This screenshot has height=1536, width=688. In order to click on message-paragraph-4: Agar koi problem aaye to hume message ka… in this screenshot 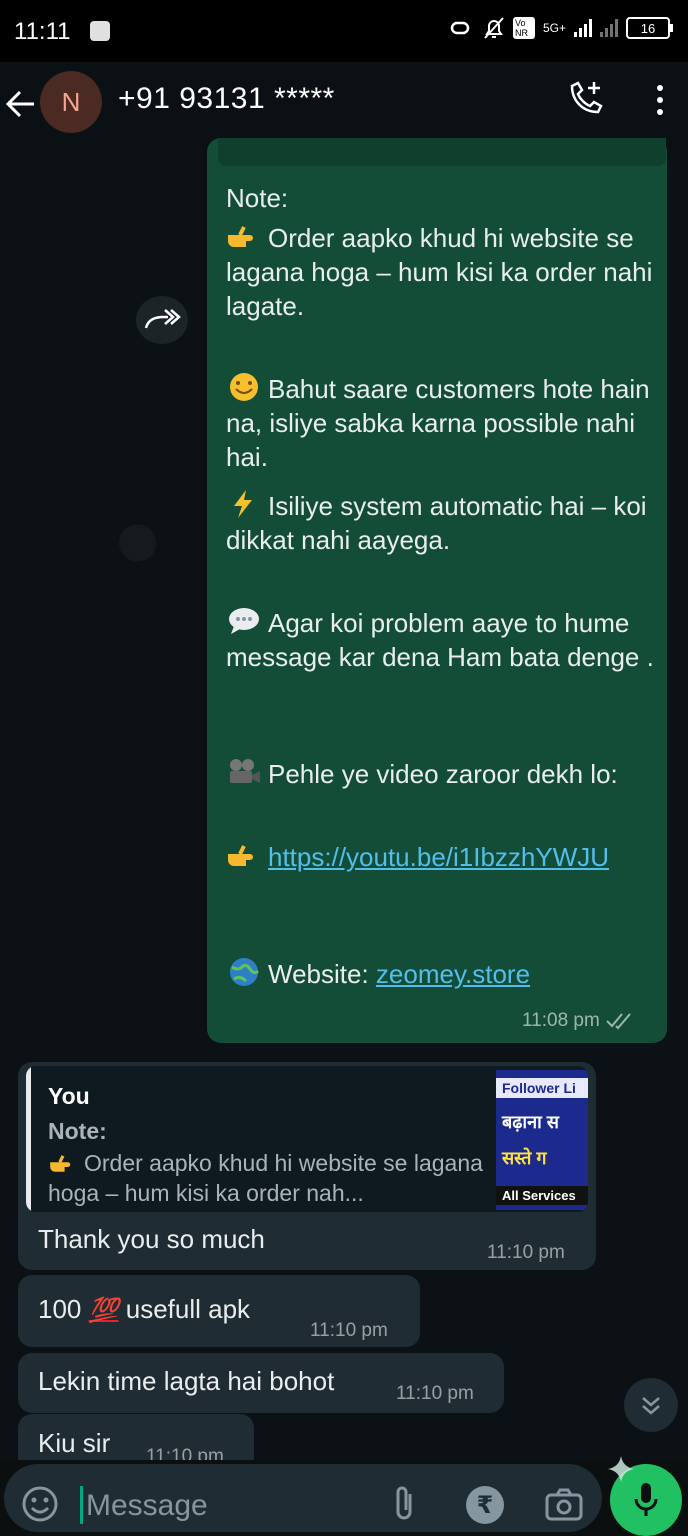, I will do `click(440, 639)`.